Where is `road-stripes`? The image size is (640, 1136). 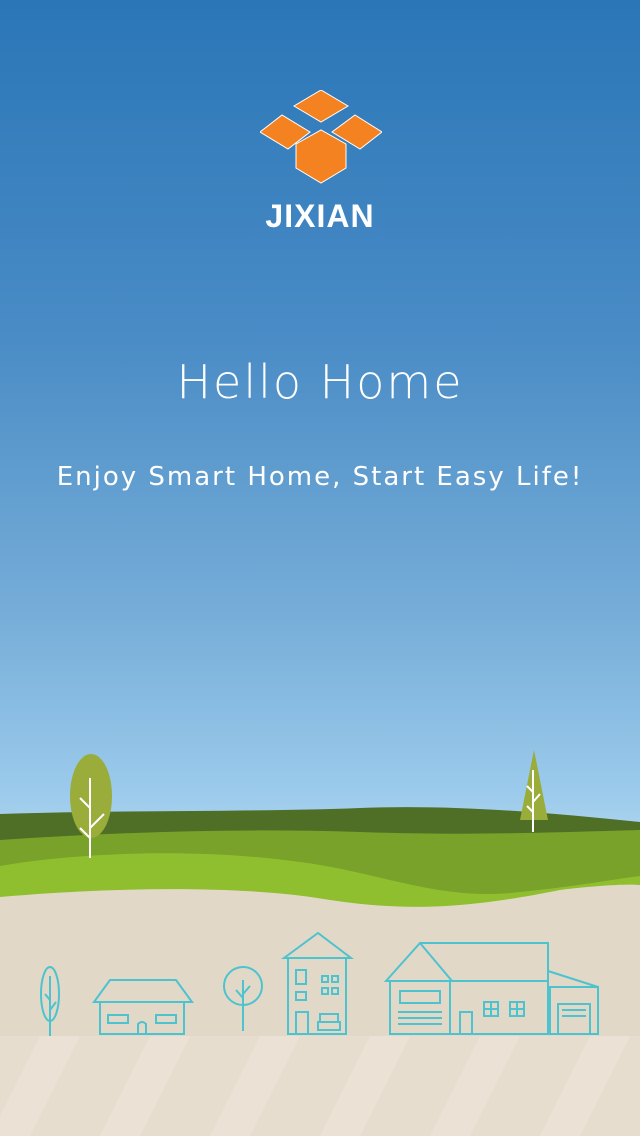
road-stripes is located at coordinates (320, 1086).